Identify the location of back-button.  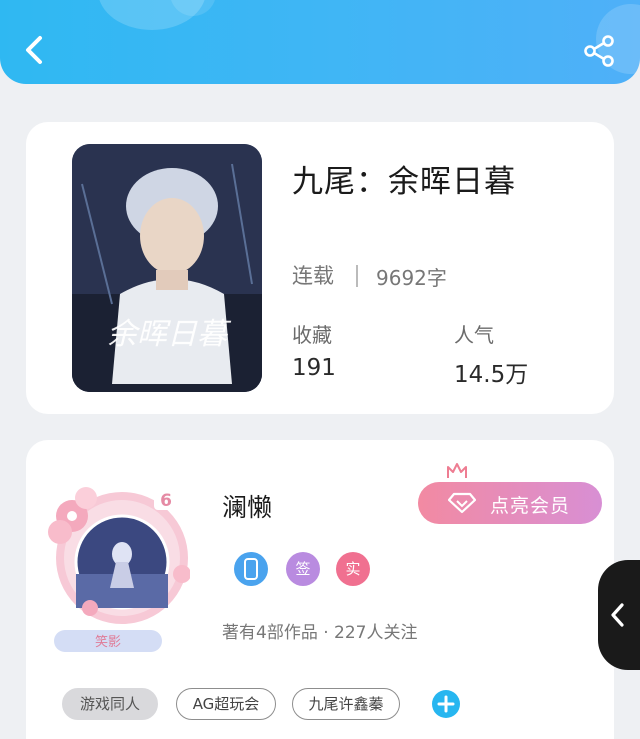
(36, 50).